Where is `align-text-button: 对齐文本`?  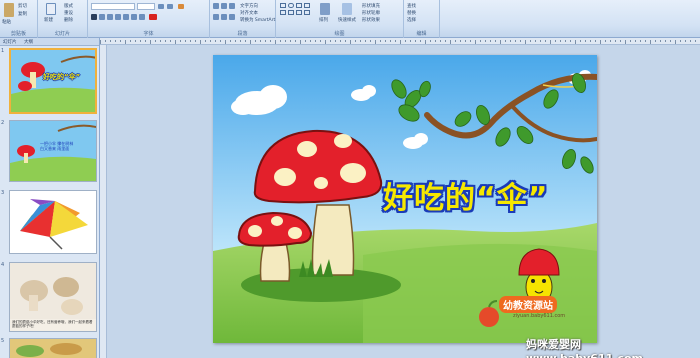
align-text-button: 对齐文本 is located at coordinates (249, 13).